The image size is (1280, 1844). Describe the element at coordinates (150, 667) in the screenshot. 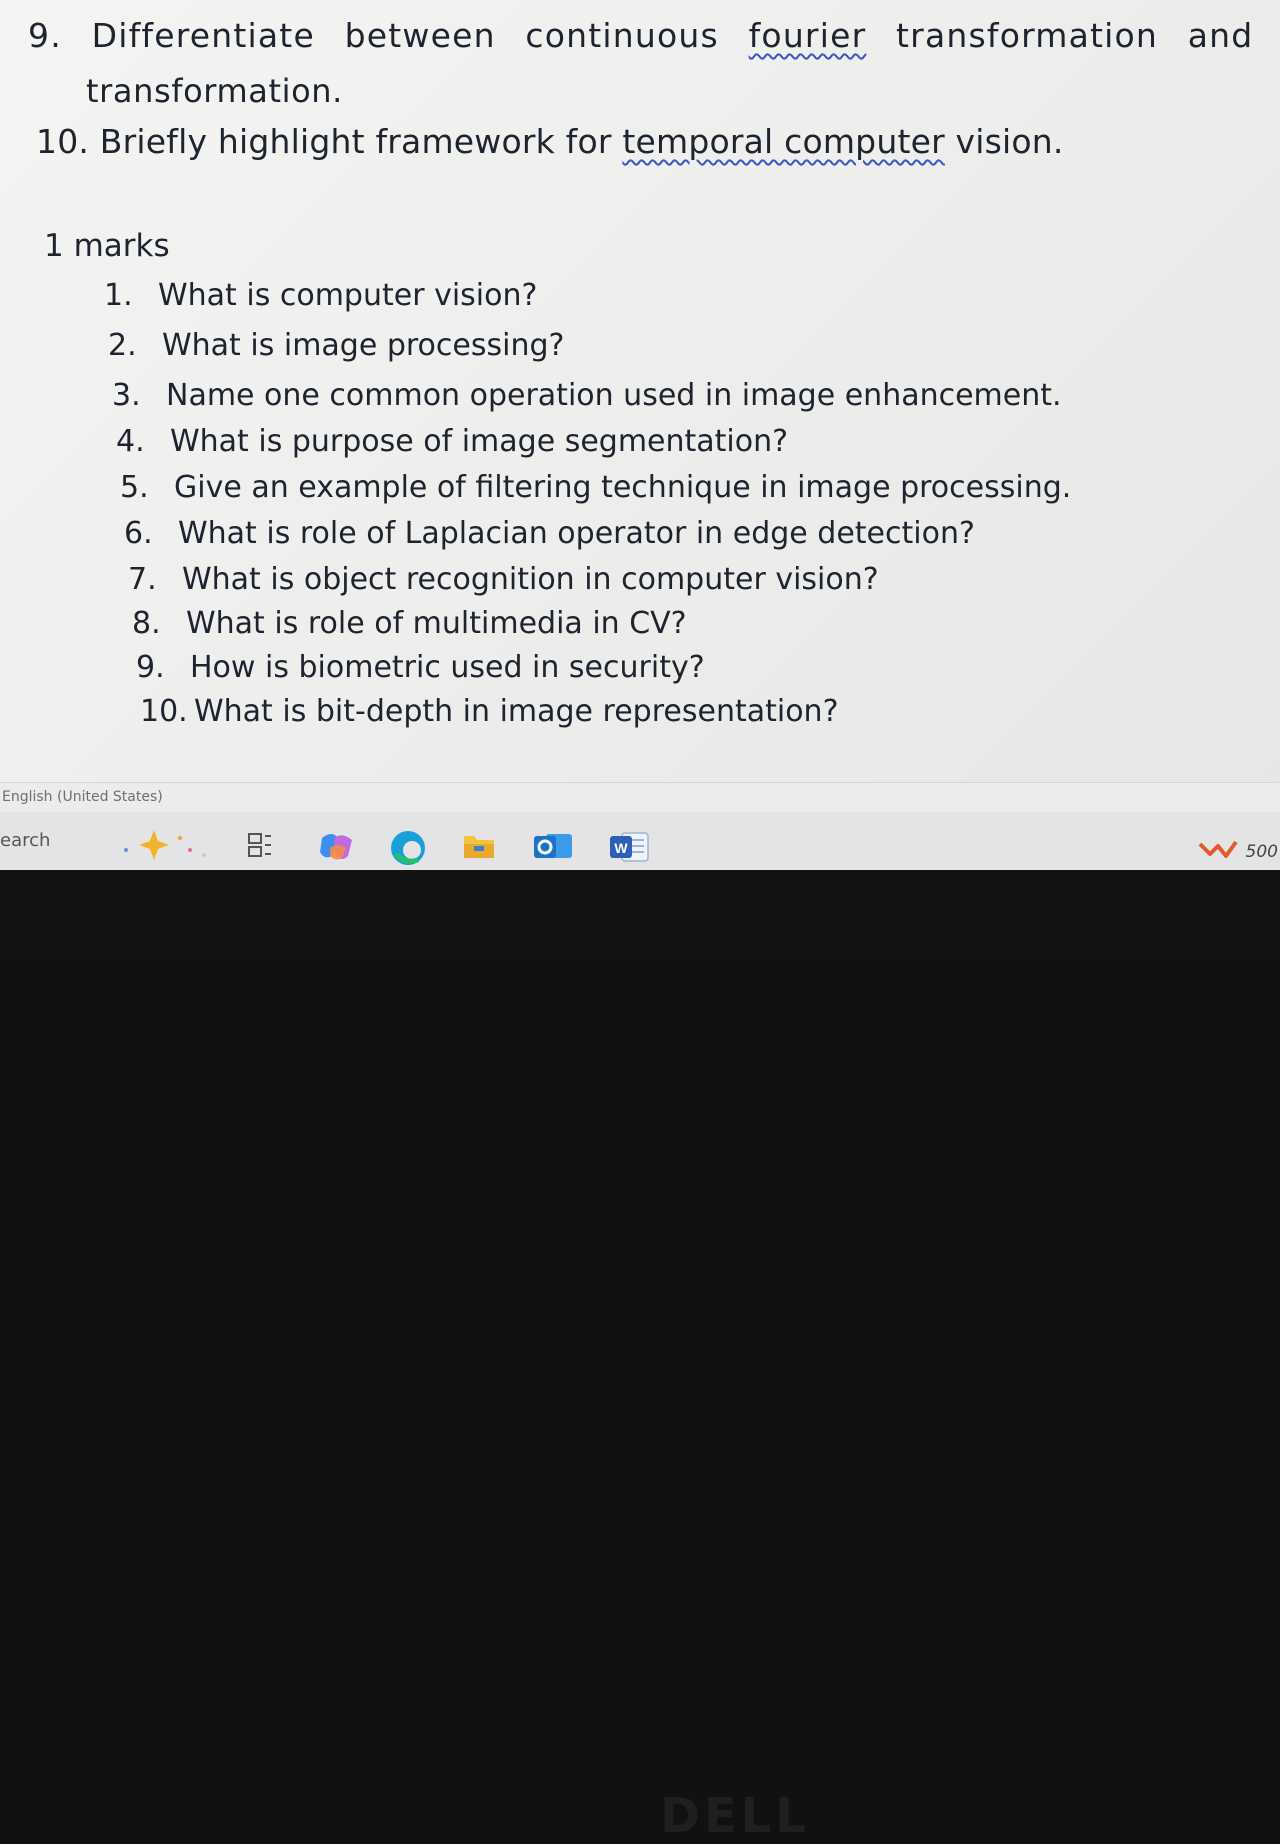

I see `list-item-number: 9.` at that location.